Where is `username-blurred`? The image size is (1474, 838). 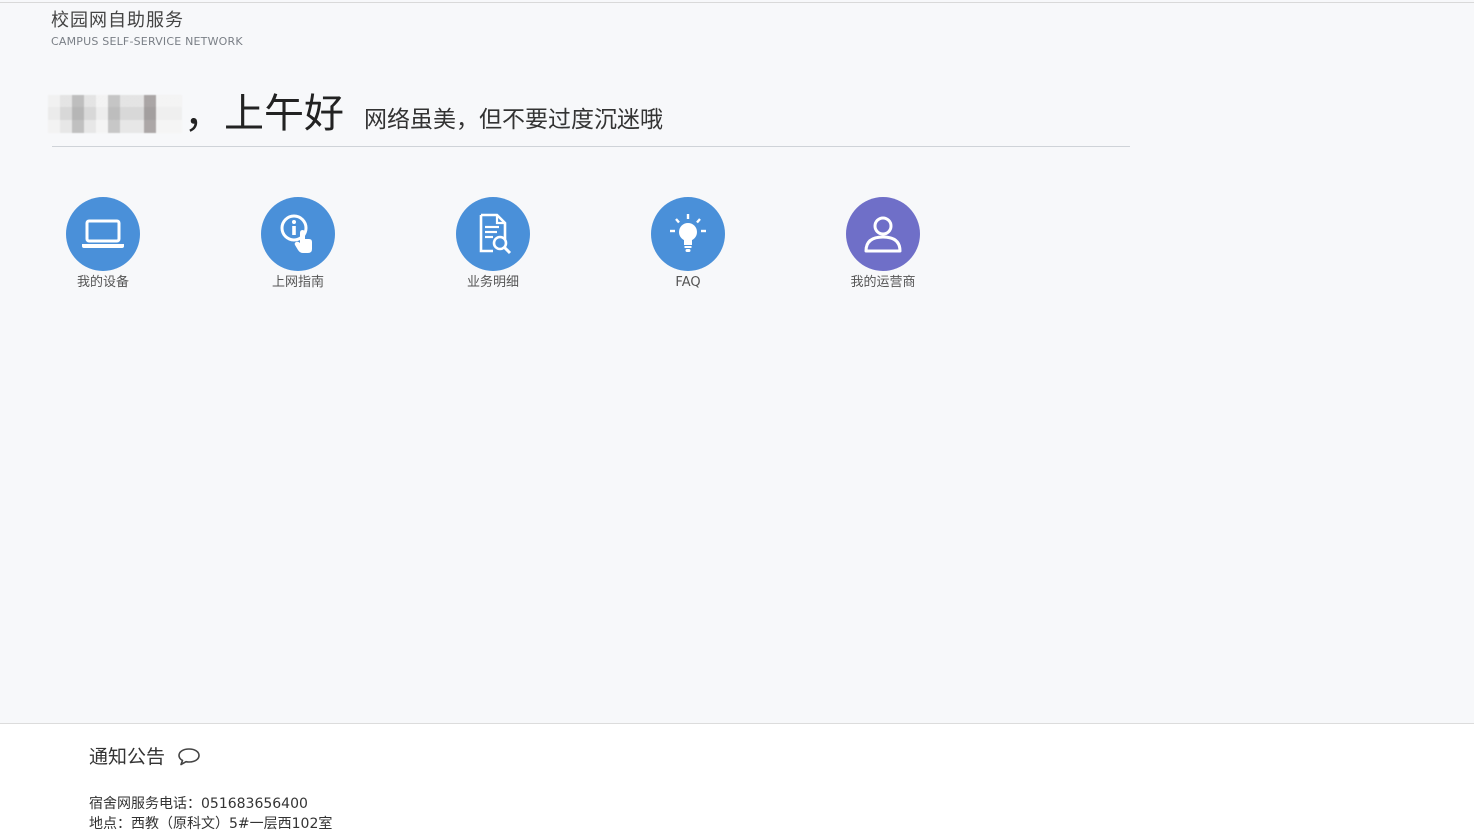
username-blurred is located at coordinates (115, 114).